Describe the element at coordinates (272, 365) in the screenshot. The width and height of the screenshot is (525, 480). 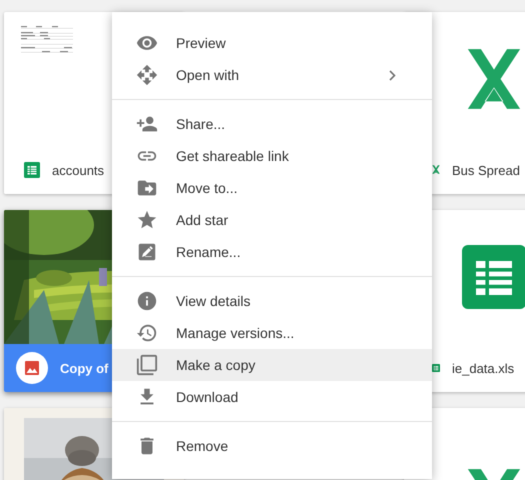
I see `menu-item: Make a copy` at that location.